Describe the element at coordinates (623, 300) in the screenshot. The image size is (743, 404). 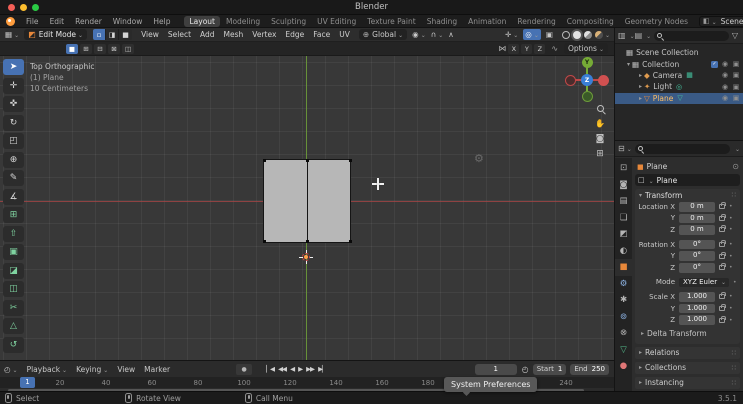
I see `properties-tab: ✱` at that location.